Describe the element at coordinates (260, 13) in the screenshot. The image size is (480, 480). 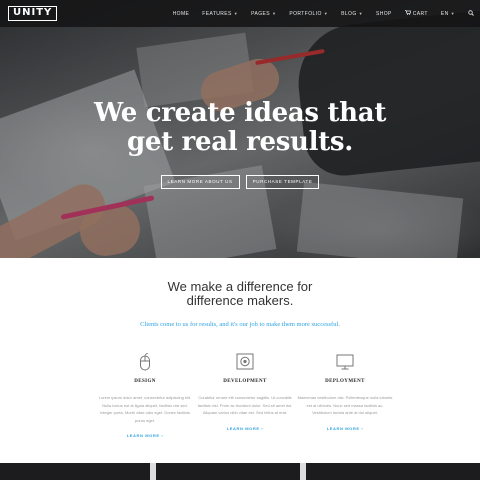
I see `nav-item-label: PAGES` at that location.